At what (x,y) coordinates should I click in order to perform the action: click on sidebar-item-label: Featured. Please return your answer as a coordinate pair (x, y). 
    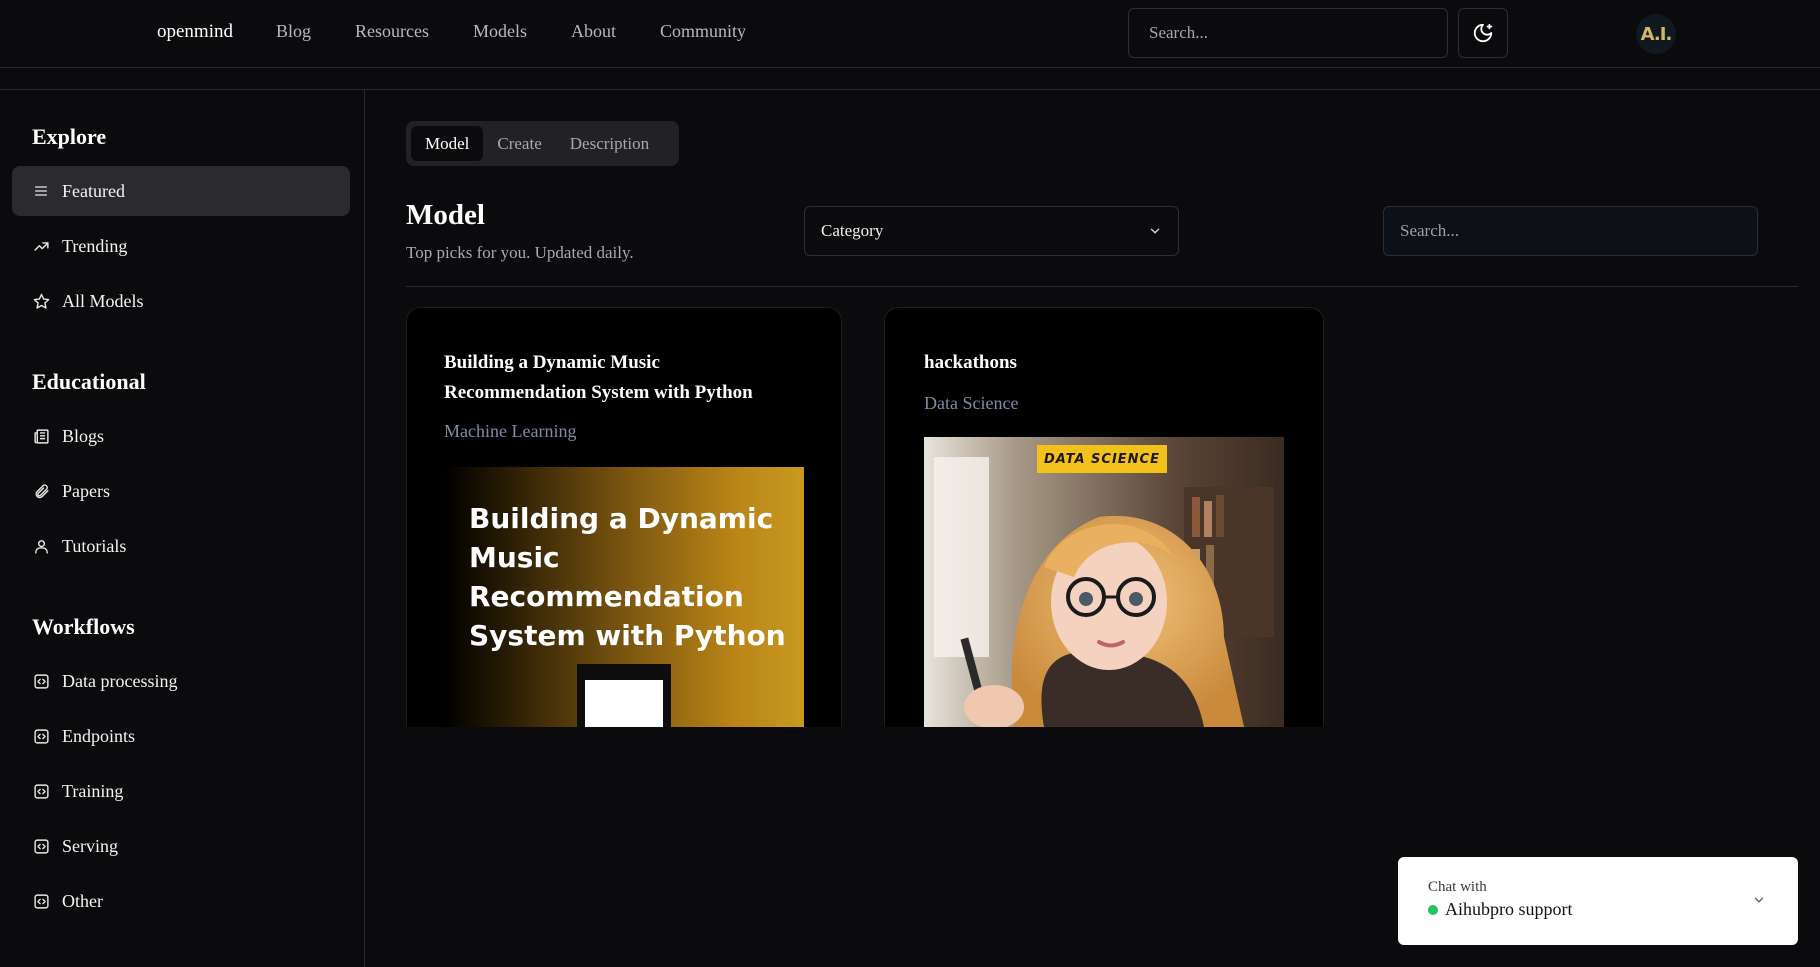
    Looking at the image, I should click on (93, 190).